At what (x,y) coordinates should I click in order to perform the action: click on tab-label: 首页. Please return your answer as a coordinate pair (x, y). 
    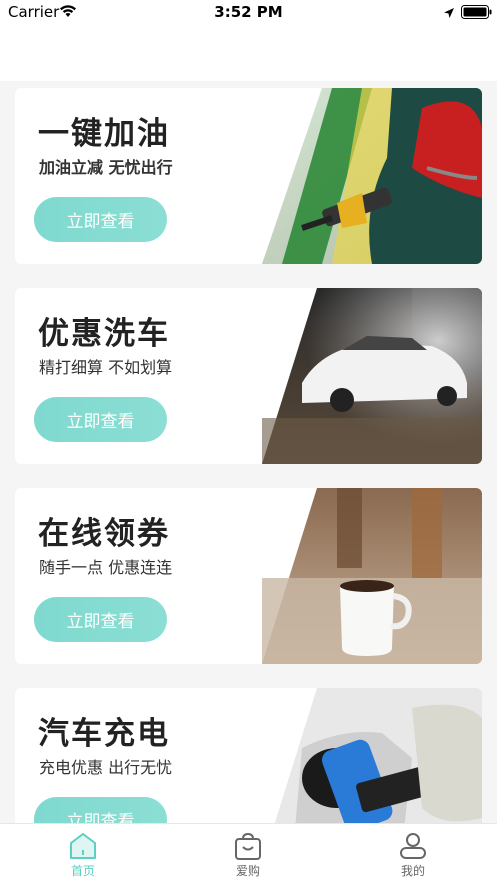
    Looking at the image, I should click on (82, 871).